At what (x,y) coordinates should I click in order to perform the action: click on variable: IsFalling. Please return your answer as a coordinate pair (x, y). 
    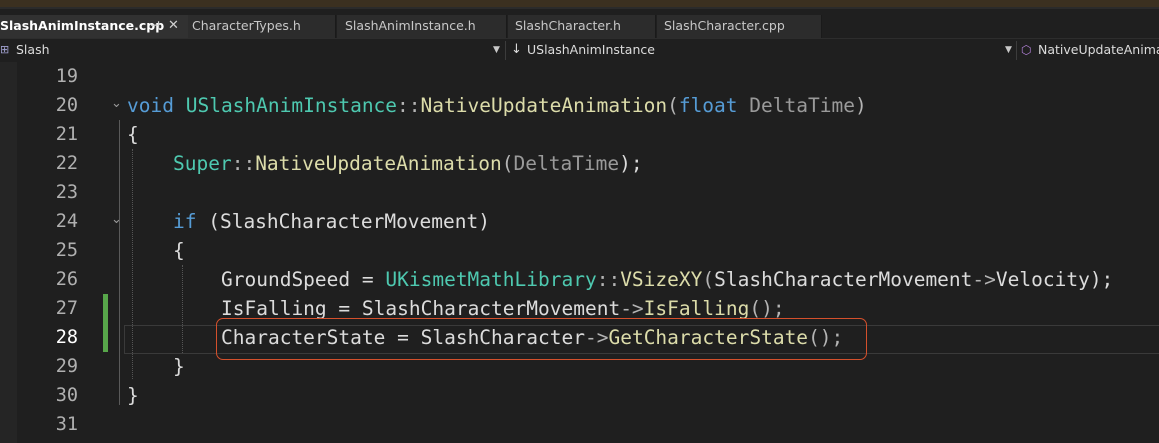
    Looking at the image, I should click on (274, 308).